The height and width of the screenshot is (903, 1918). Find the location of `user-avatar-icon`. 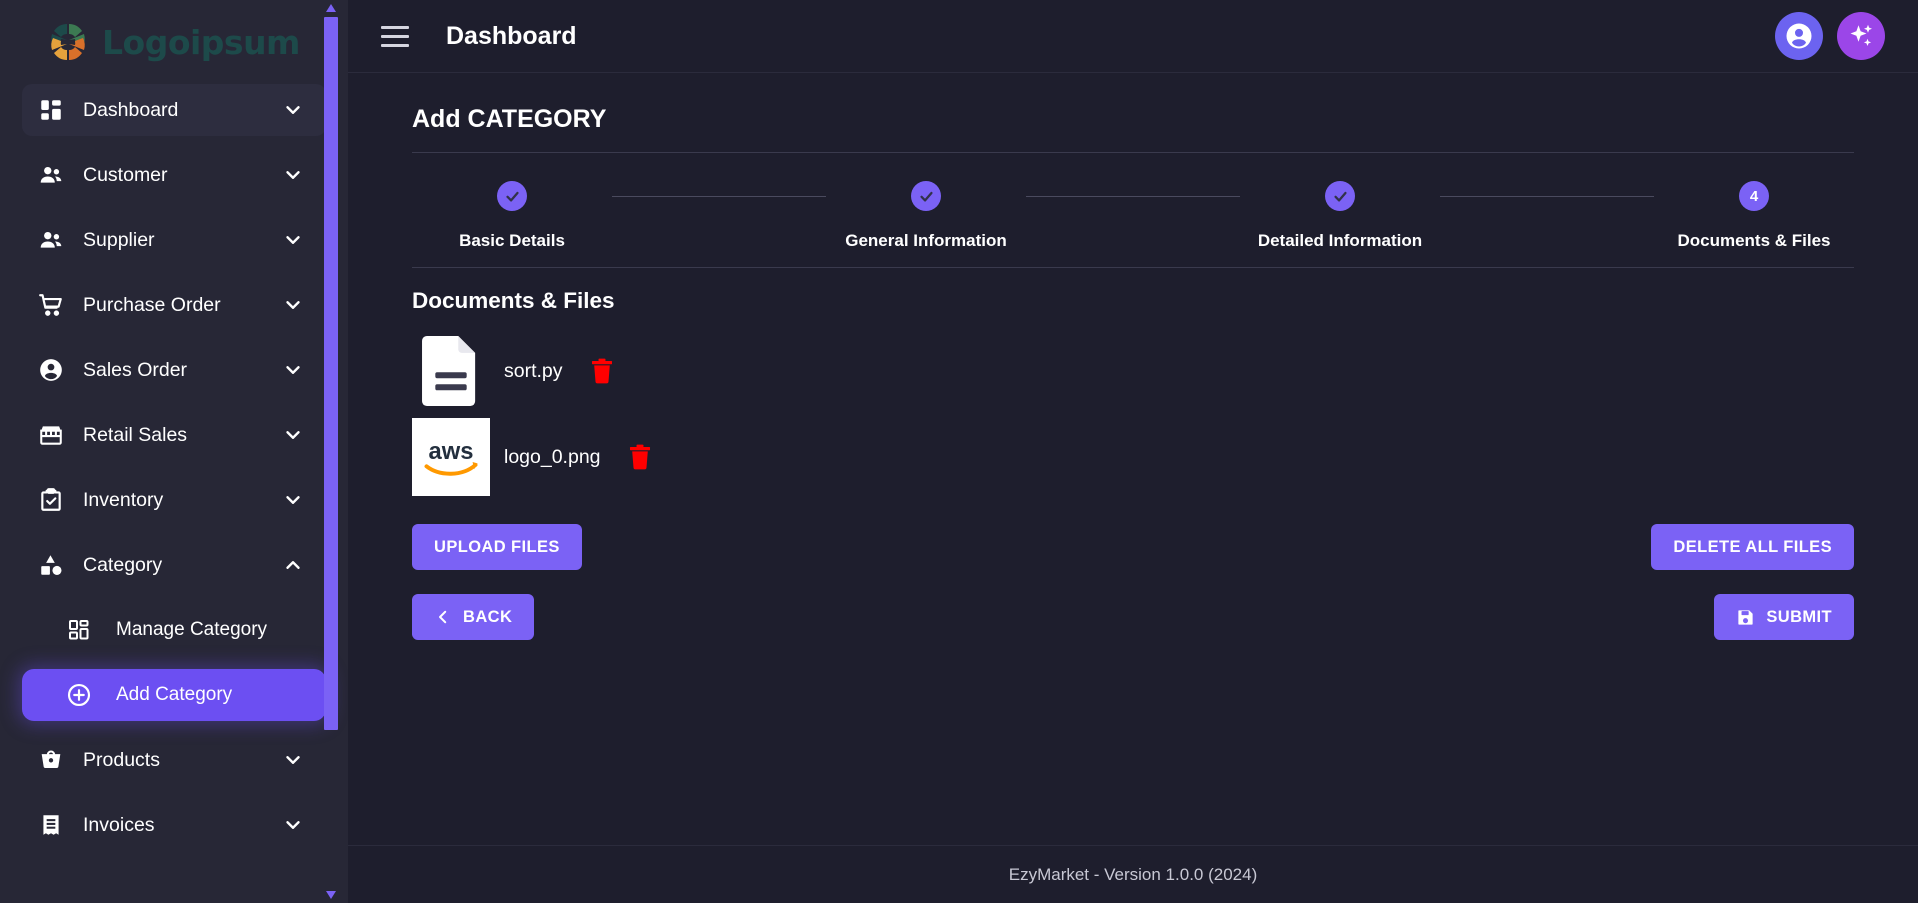

user-avatar-icon is located at coordinates (1799, 36).